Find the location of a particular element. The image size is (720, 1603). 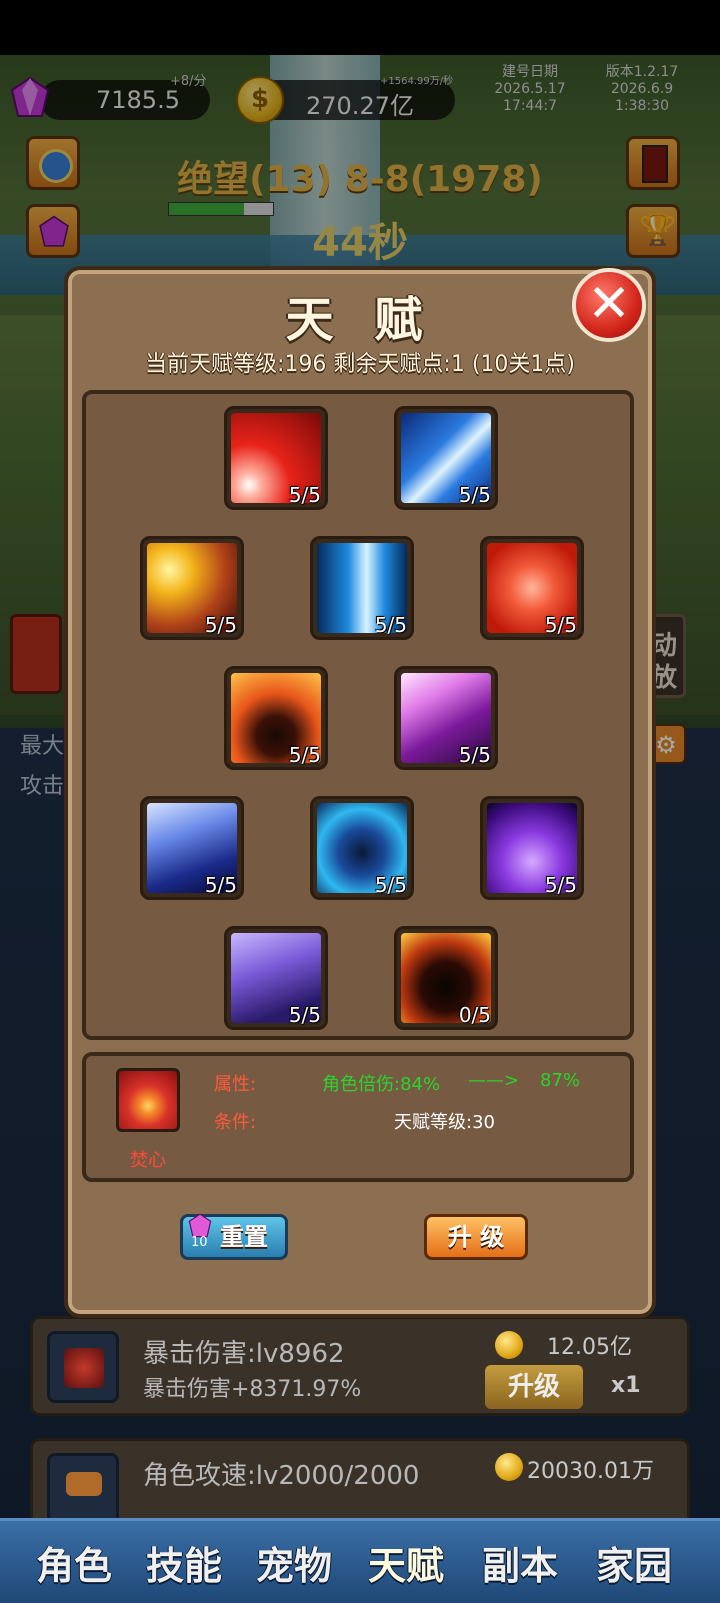

crit-claw-icon is located at coordinates (83, 1367).